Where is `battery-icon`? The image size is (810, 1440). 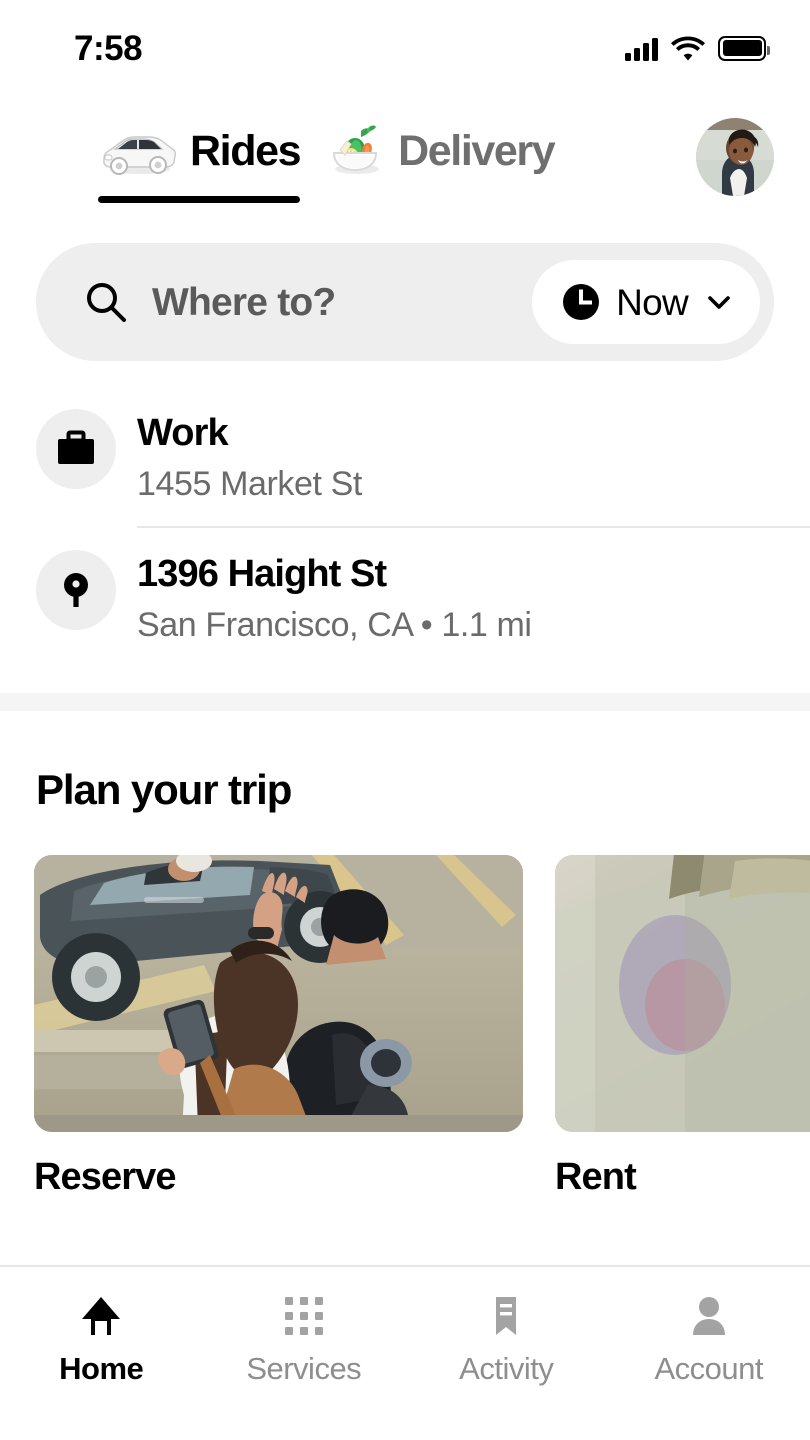 battery-icon is located at coordinates (744, 48).